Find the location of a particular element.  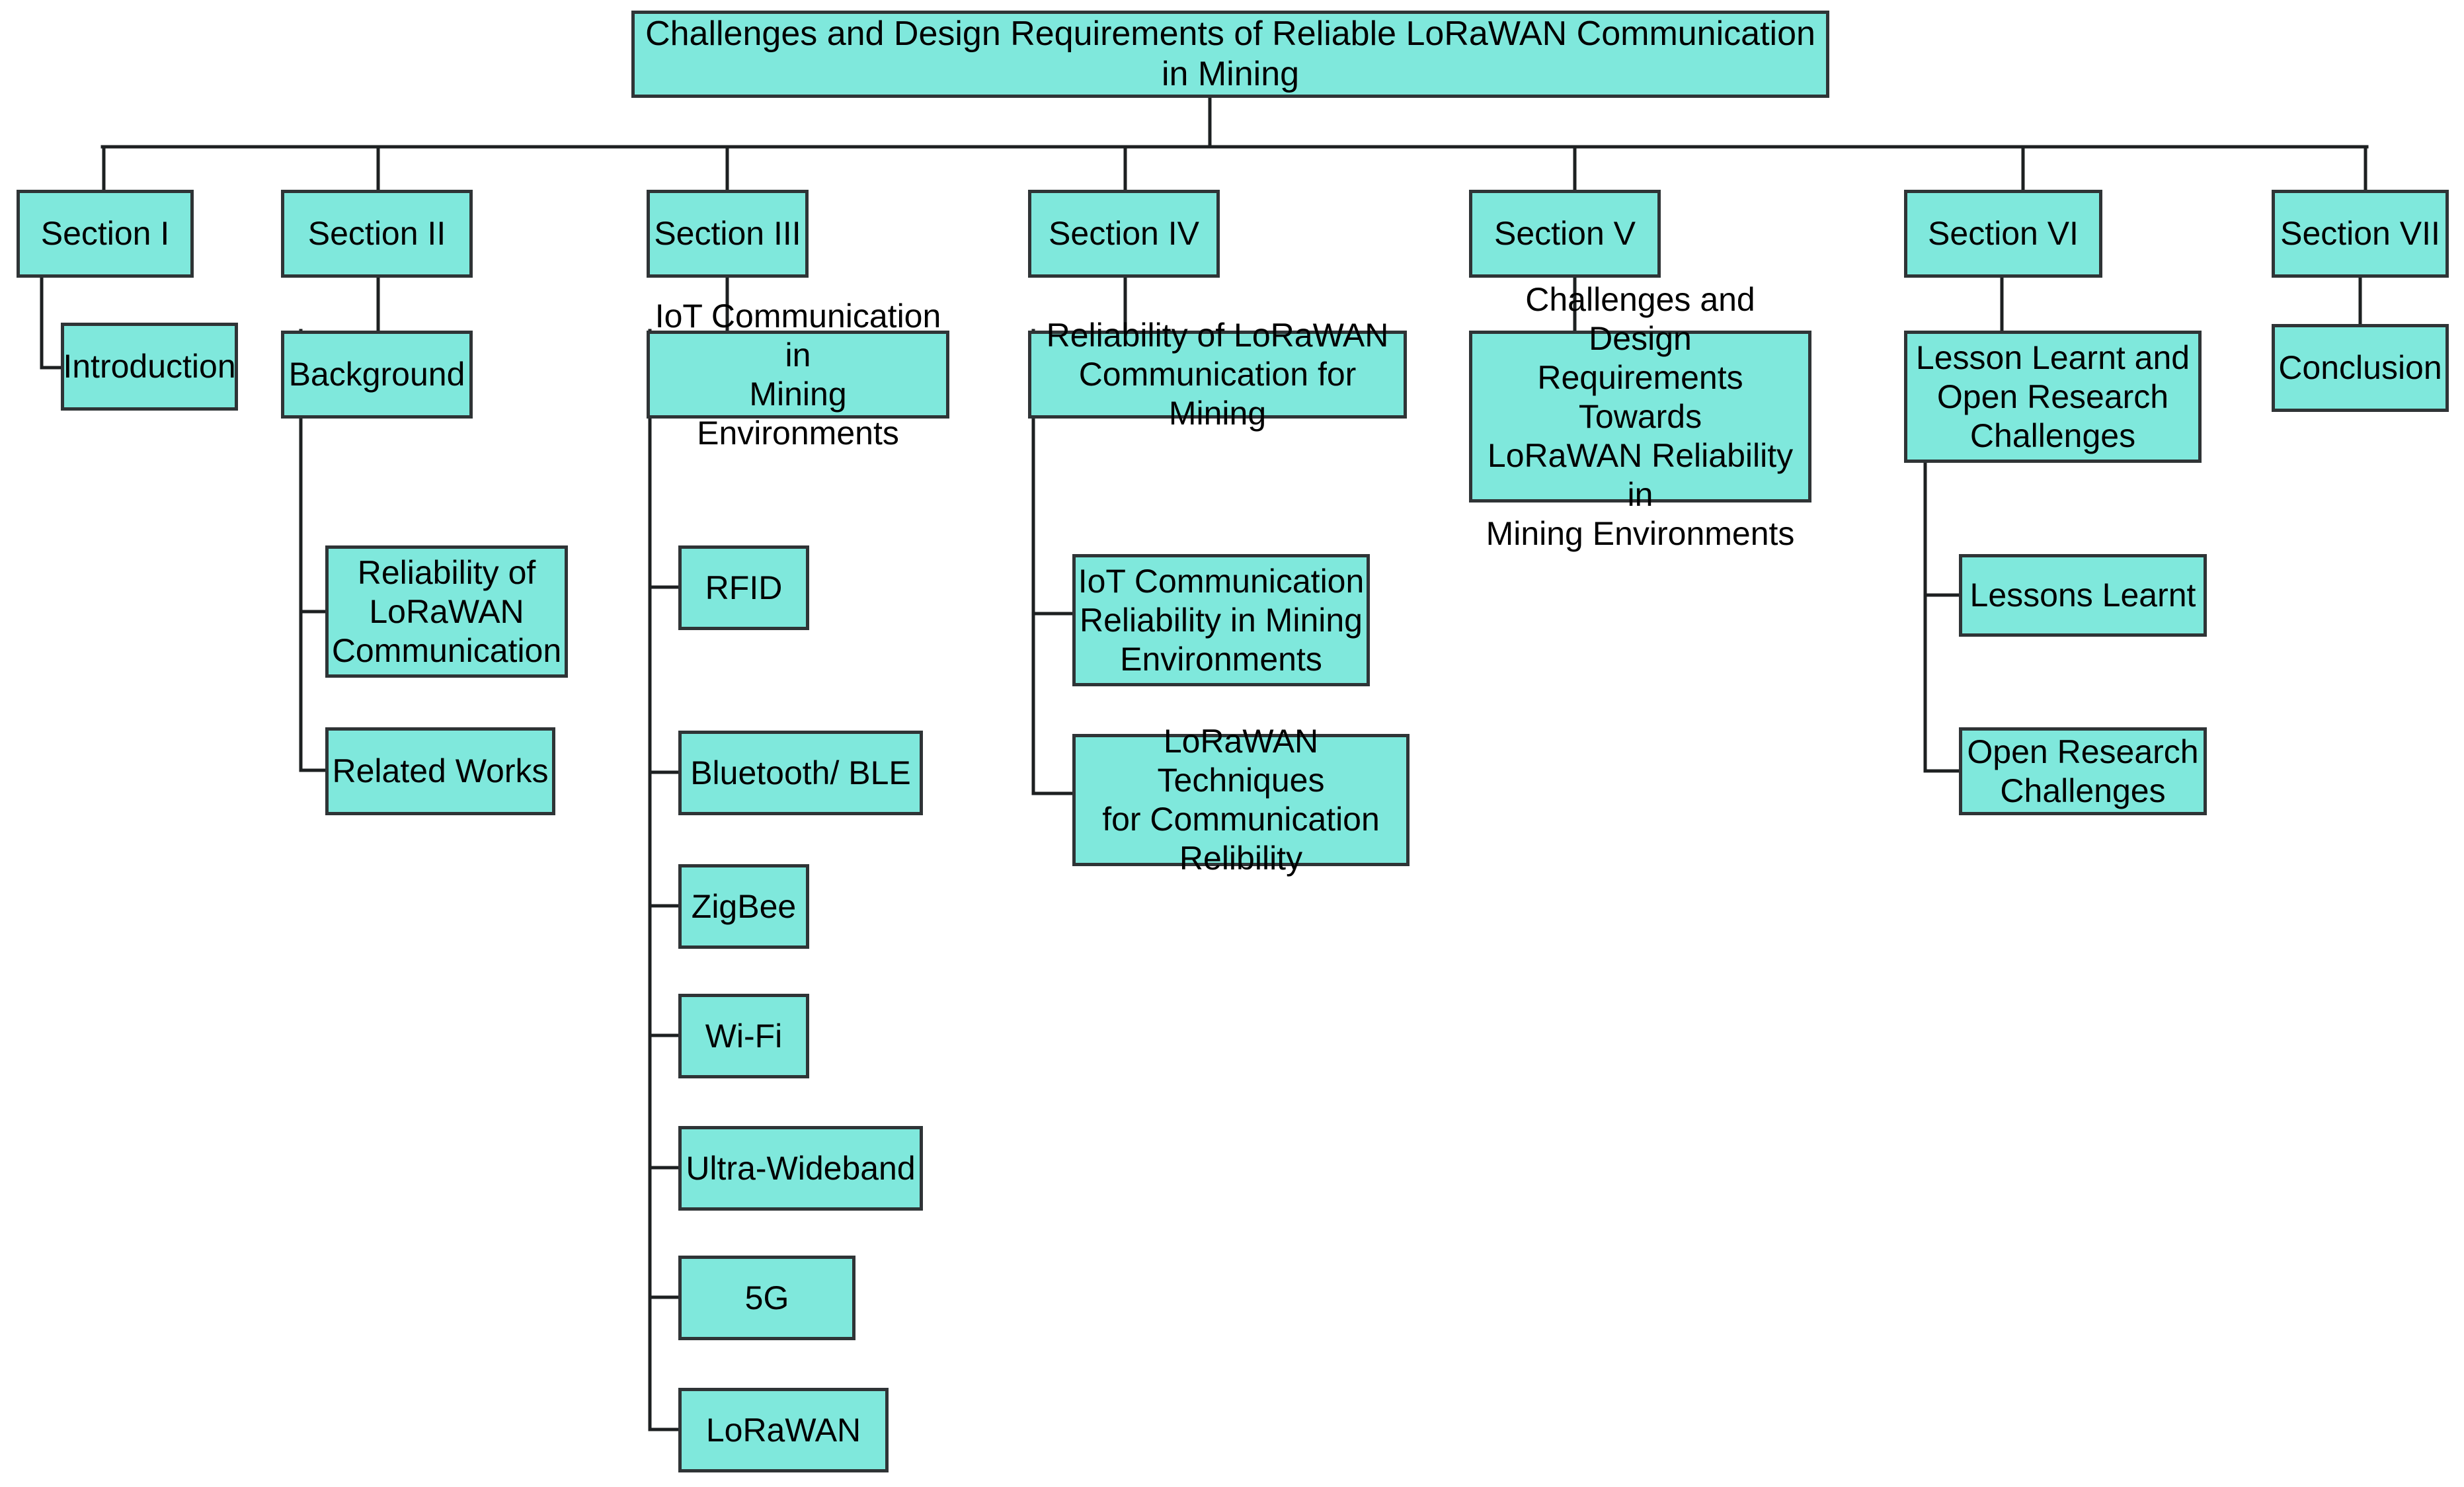

topic-node-iot-communication-in-mining-environments: IoT Communication in Mining Environments is located at coordinates (798, 375).